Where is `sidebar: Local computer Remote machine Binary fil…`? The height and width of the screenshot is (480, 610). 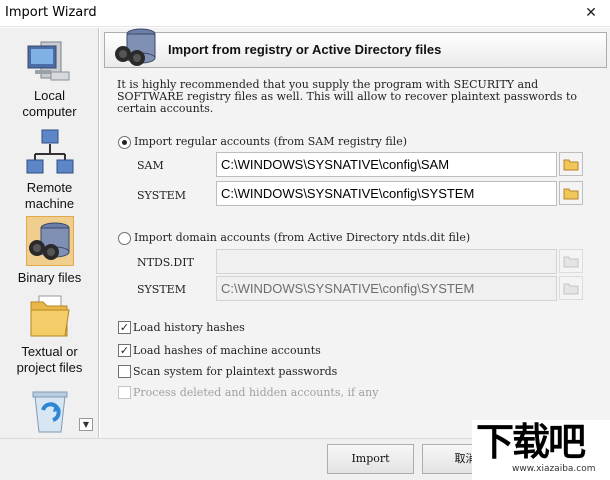 sidebar: Local computer Remote machine Binary fil… is located at coordinates (49, 233).